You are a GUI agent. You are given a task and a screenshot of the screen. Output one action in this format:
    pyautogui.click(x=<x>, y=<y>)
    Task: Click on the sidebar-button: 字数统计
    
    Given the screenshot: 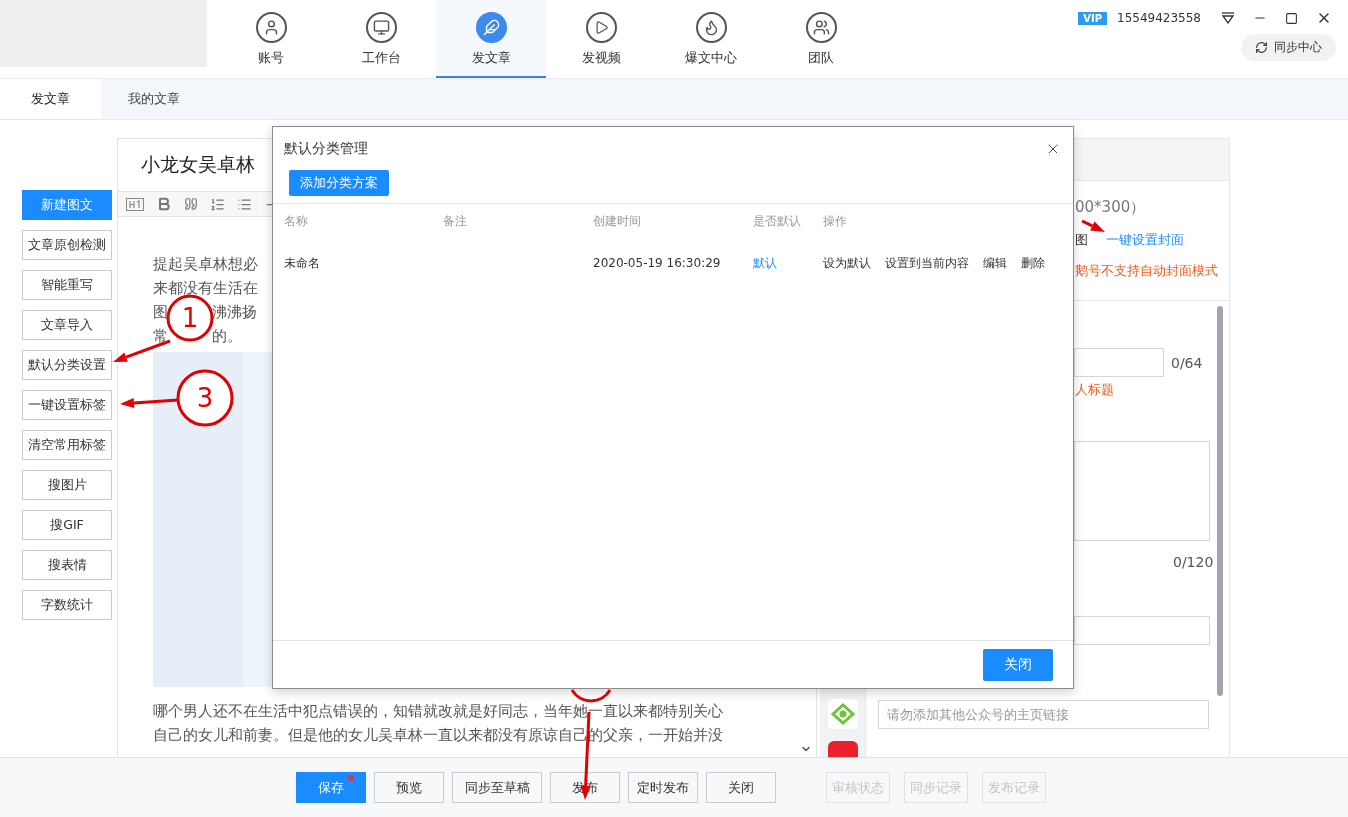 What is the action you would take?
    pyautogui.click(x=67, y=605)
    